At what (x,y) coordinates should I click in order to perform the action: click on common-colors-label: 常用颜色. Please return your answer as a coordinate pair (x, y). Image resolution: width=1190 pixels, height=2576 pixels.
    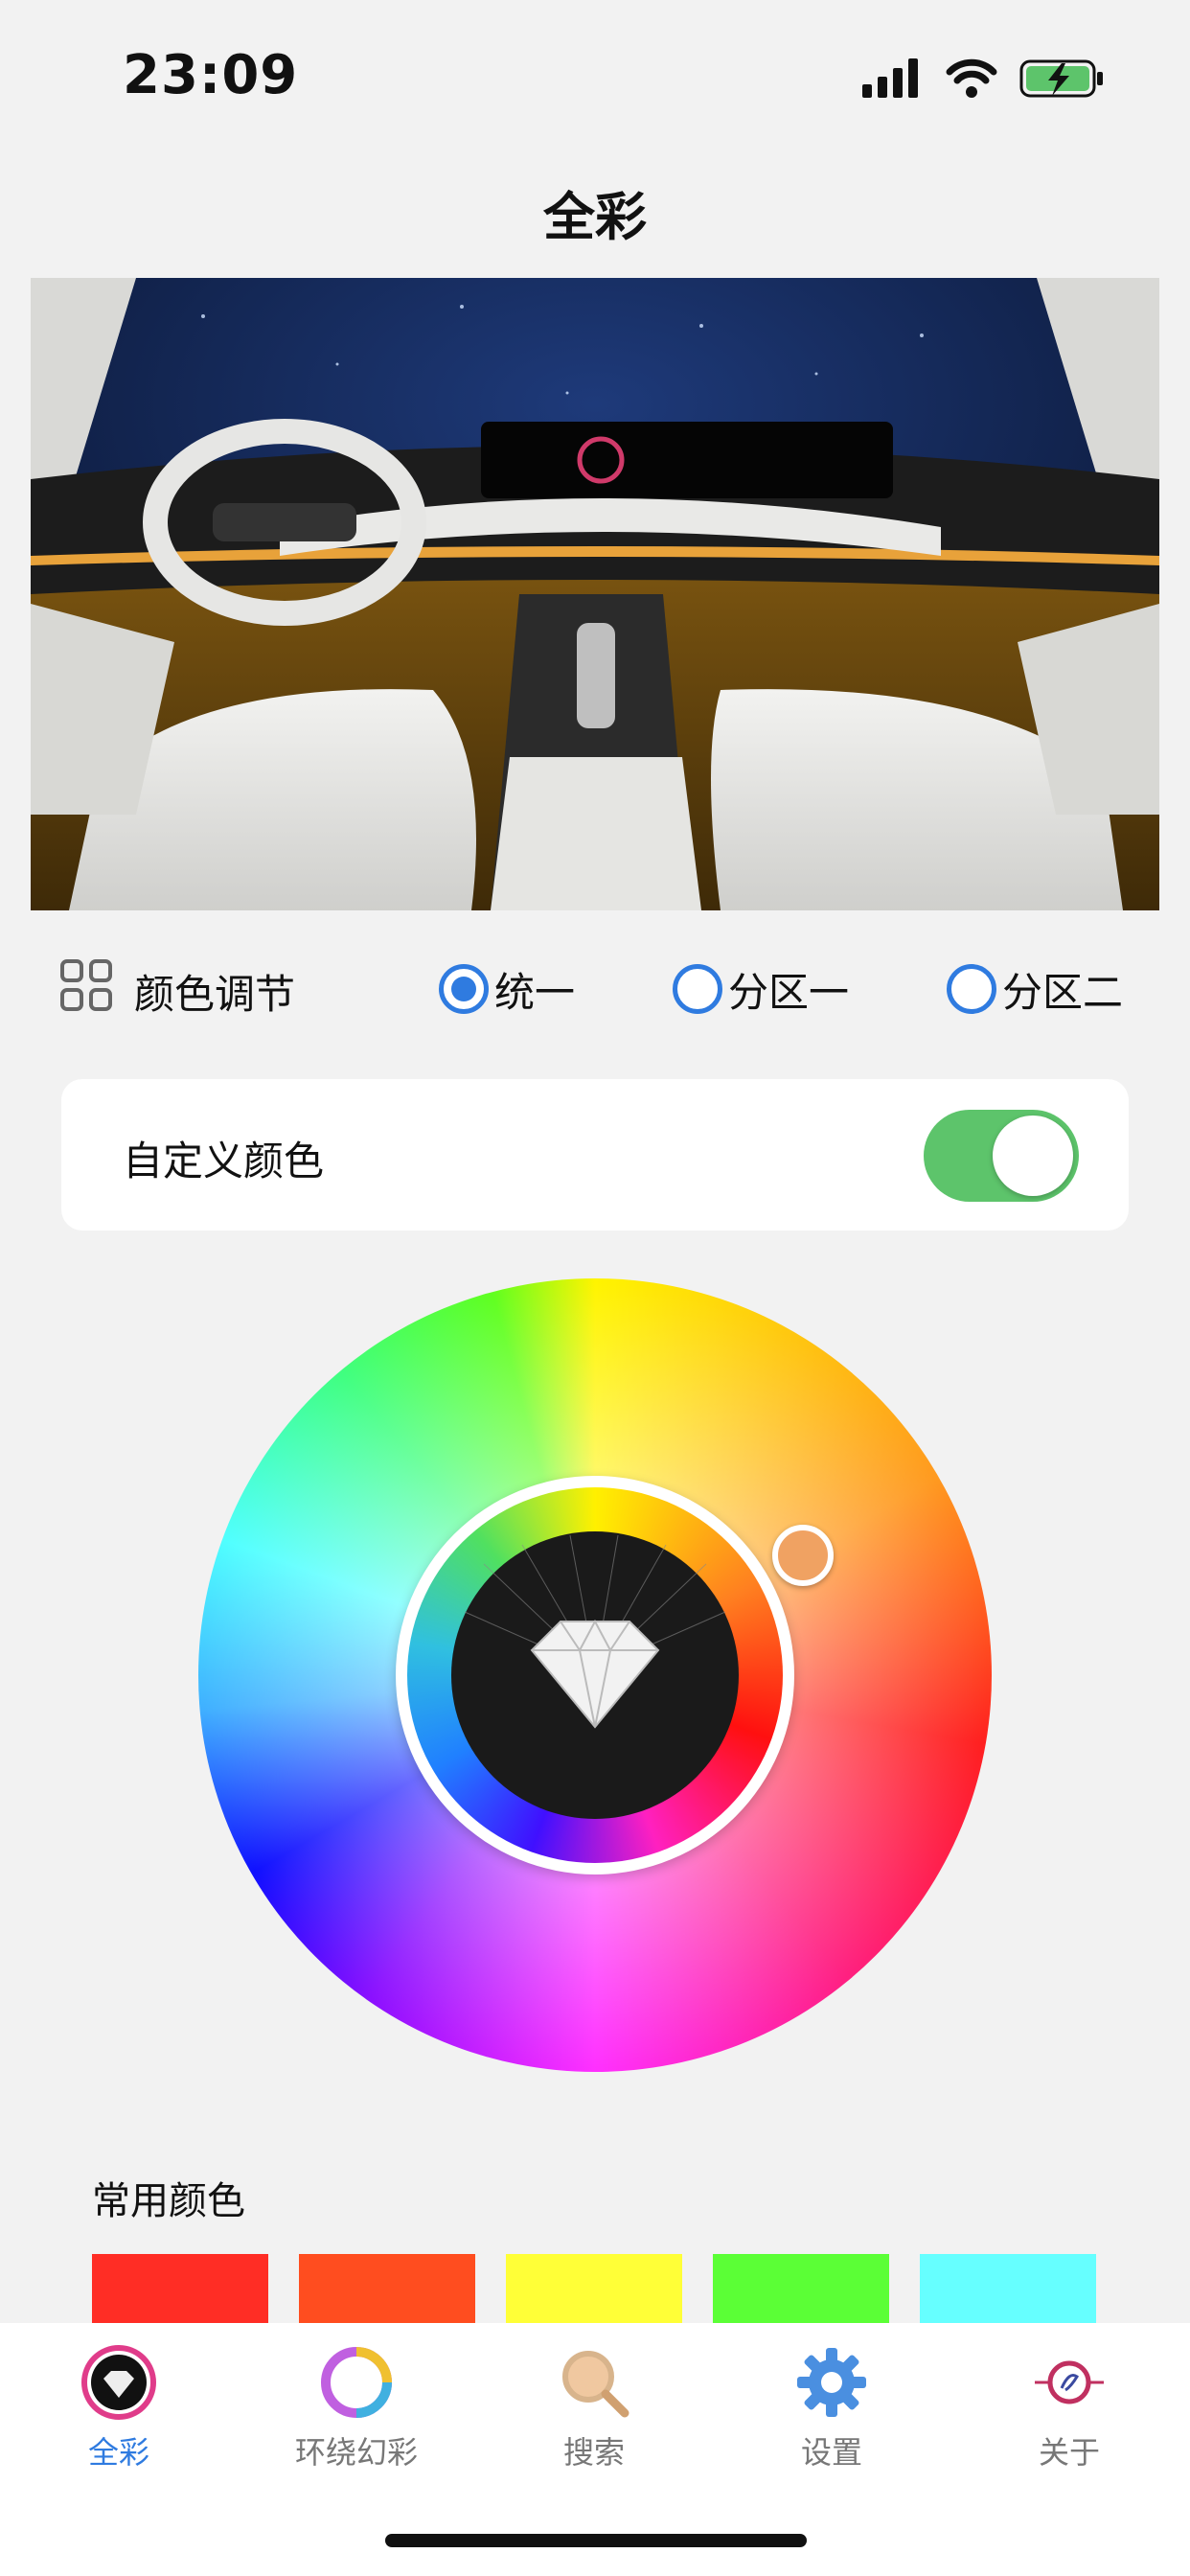
    Looking at the image, I should click on (168, 2201).